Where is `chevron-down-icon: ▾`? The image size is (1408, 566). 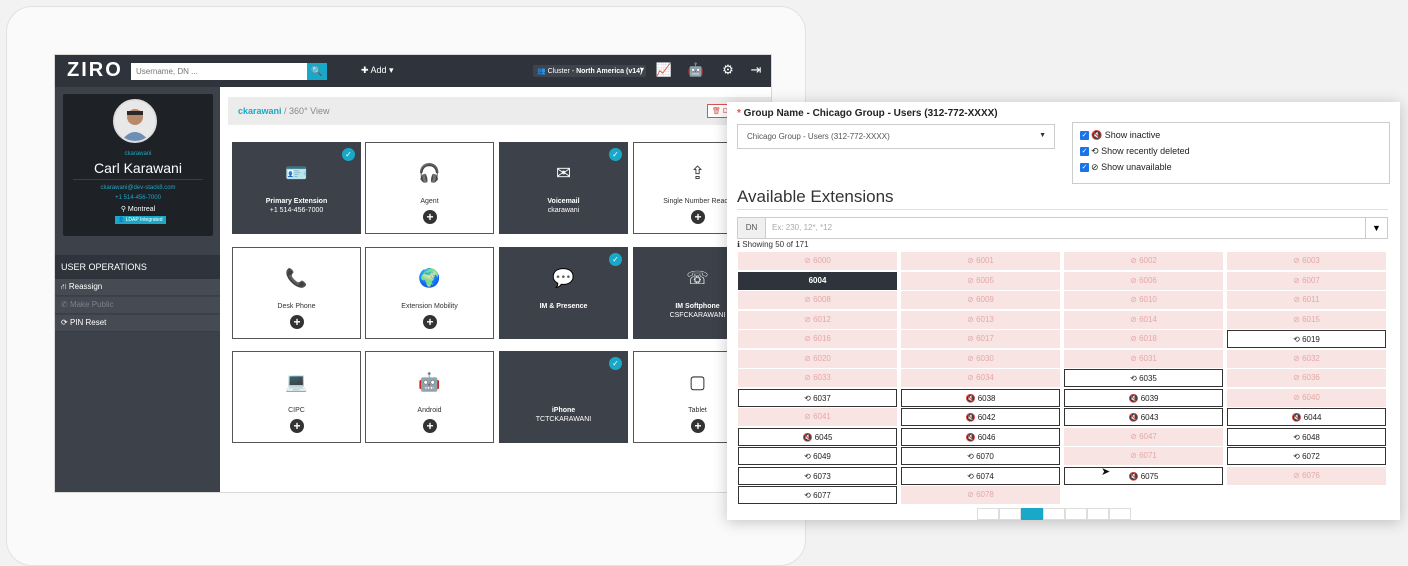 chevron-down-icon: ▾ is located at coordinates (642, 69).